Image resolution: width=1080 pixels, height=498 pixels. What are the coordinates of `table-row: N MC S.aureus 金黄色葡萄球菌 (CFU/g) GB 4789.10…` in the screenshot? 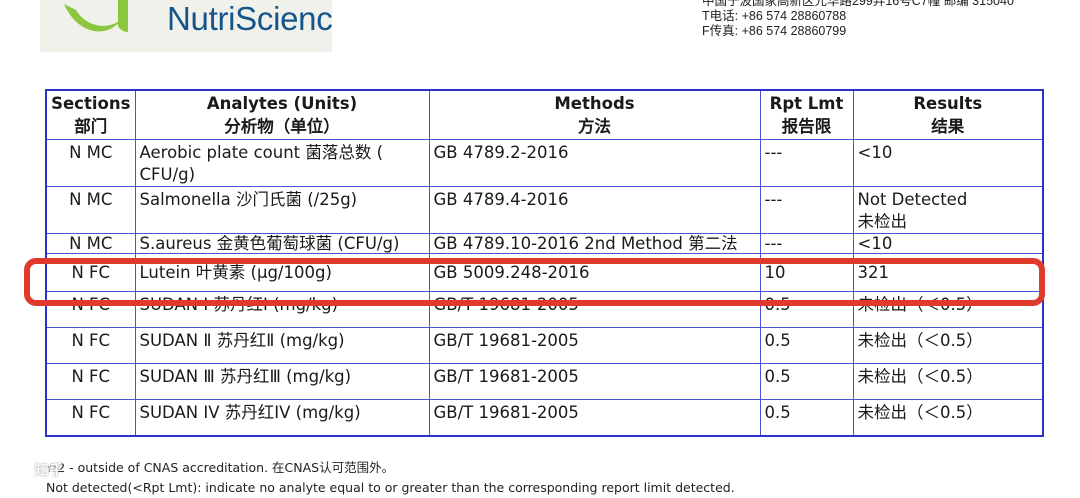 It's located at (544, 243).